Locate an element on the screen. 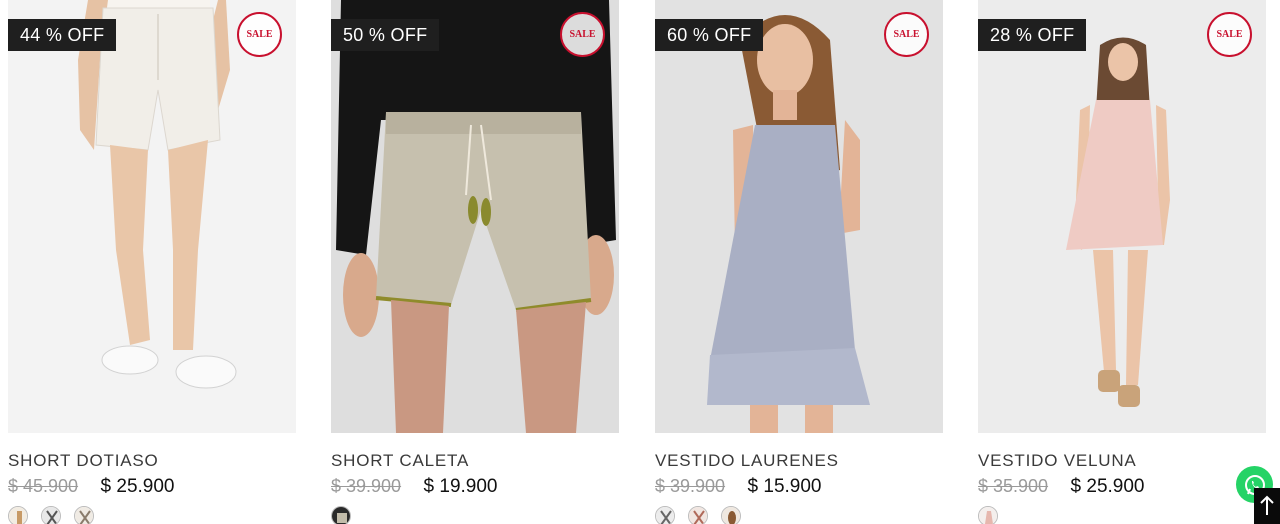  product-name: VESTIDO VELUNA is located at coordinates (1057, 461).